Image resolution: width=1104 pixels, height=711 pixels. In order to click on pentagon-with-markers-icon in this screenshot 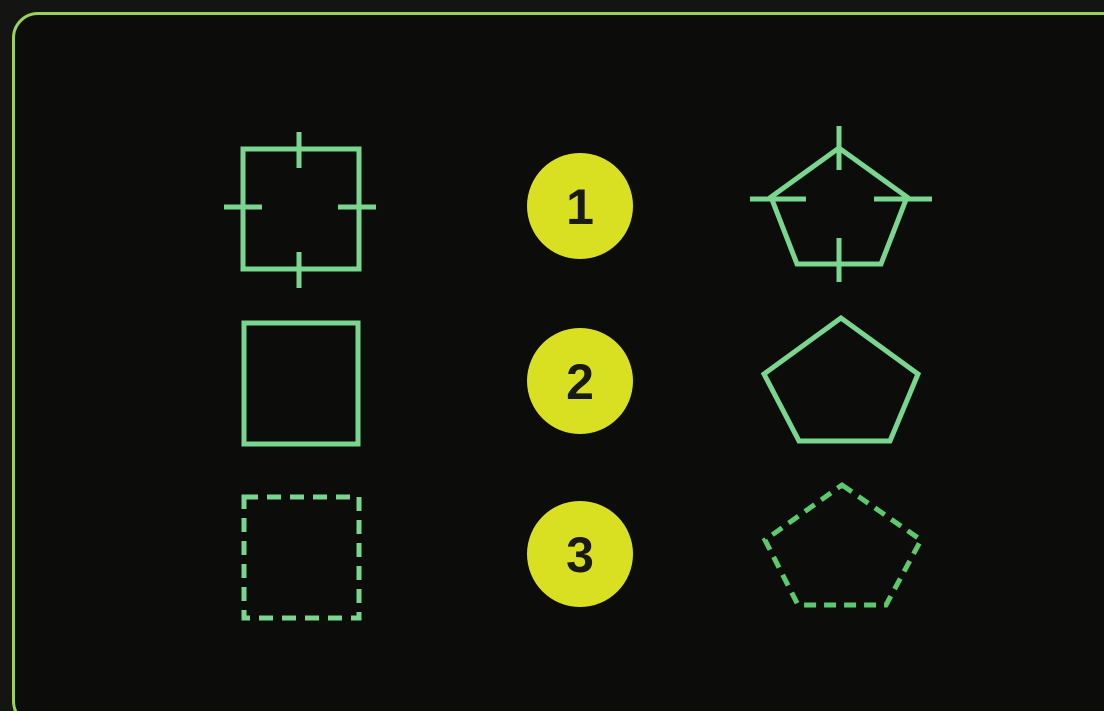, I will do `click(841, 204)`.